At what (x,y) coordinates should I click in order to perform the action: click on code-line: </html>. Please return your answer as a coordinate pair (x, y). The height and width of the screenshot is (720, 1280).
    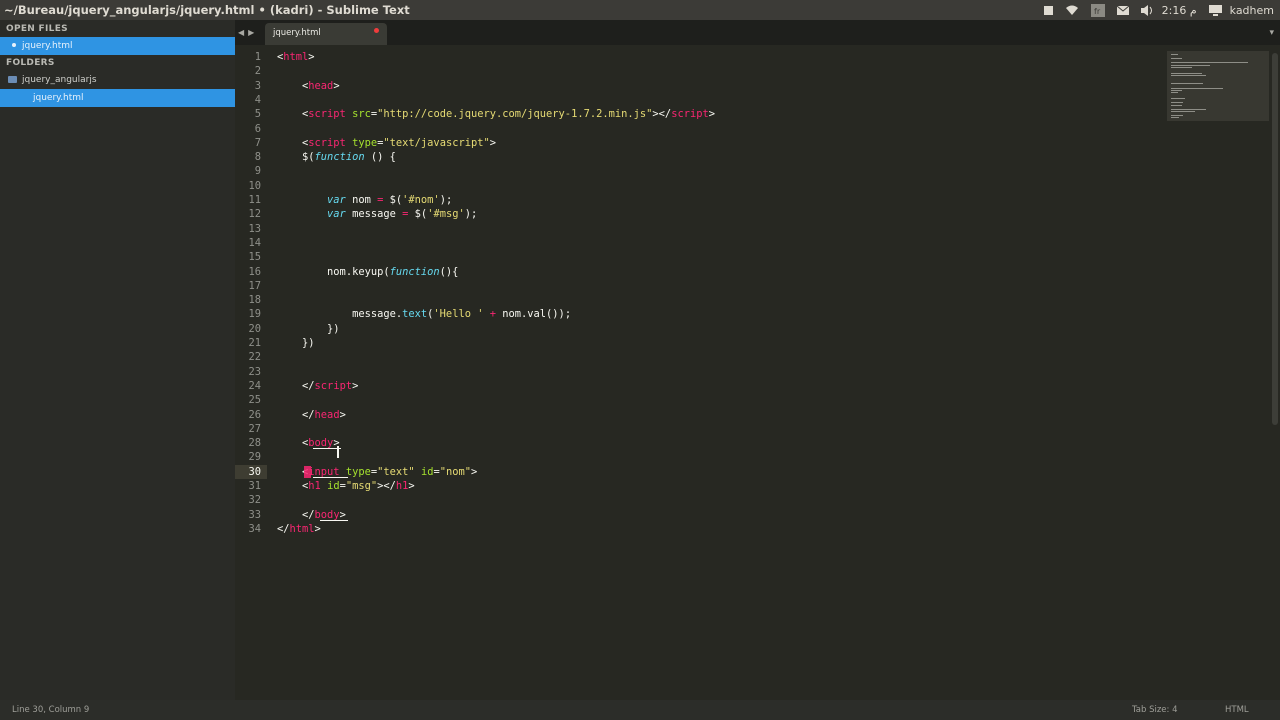
    Looking at the image, I should click on (299, 529).